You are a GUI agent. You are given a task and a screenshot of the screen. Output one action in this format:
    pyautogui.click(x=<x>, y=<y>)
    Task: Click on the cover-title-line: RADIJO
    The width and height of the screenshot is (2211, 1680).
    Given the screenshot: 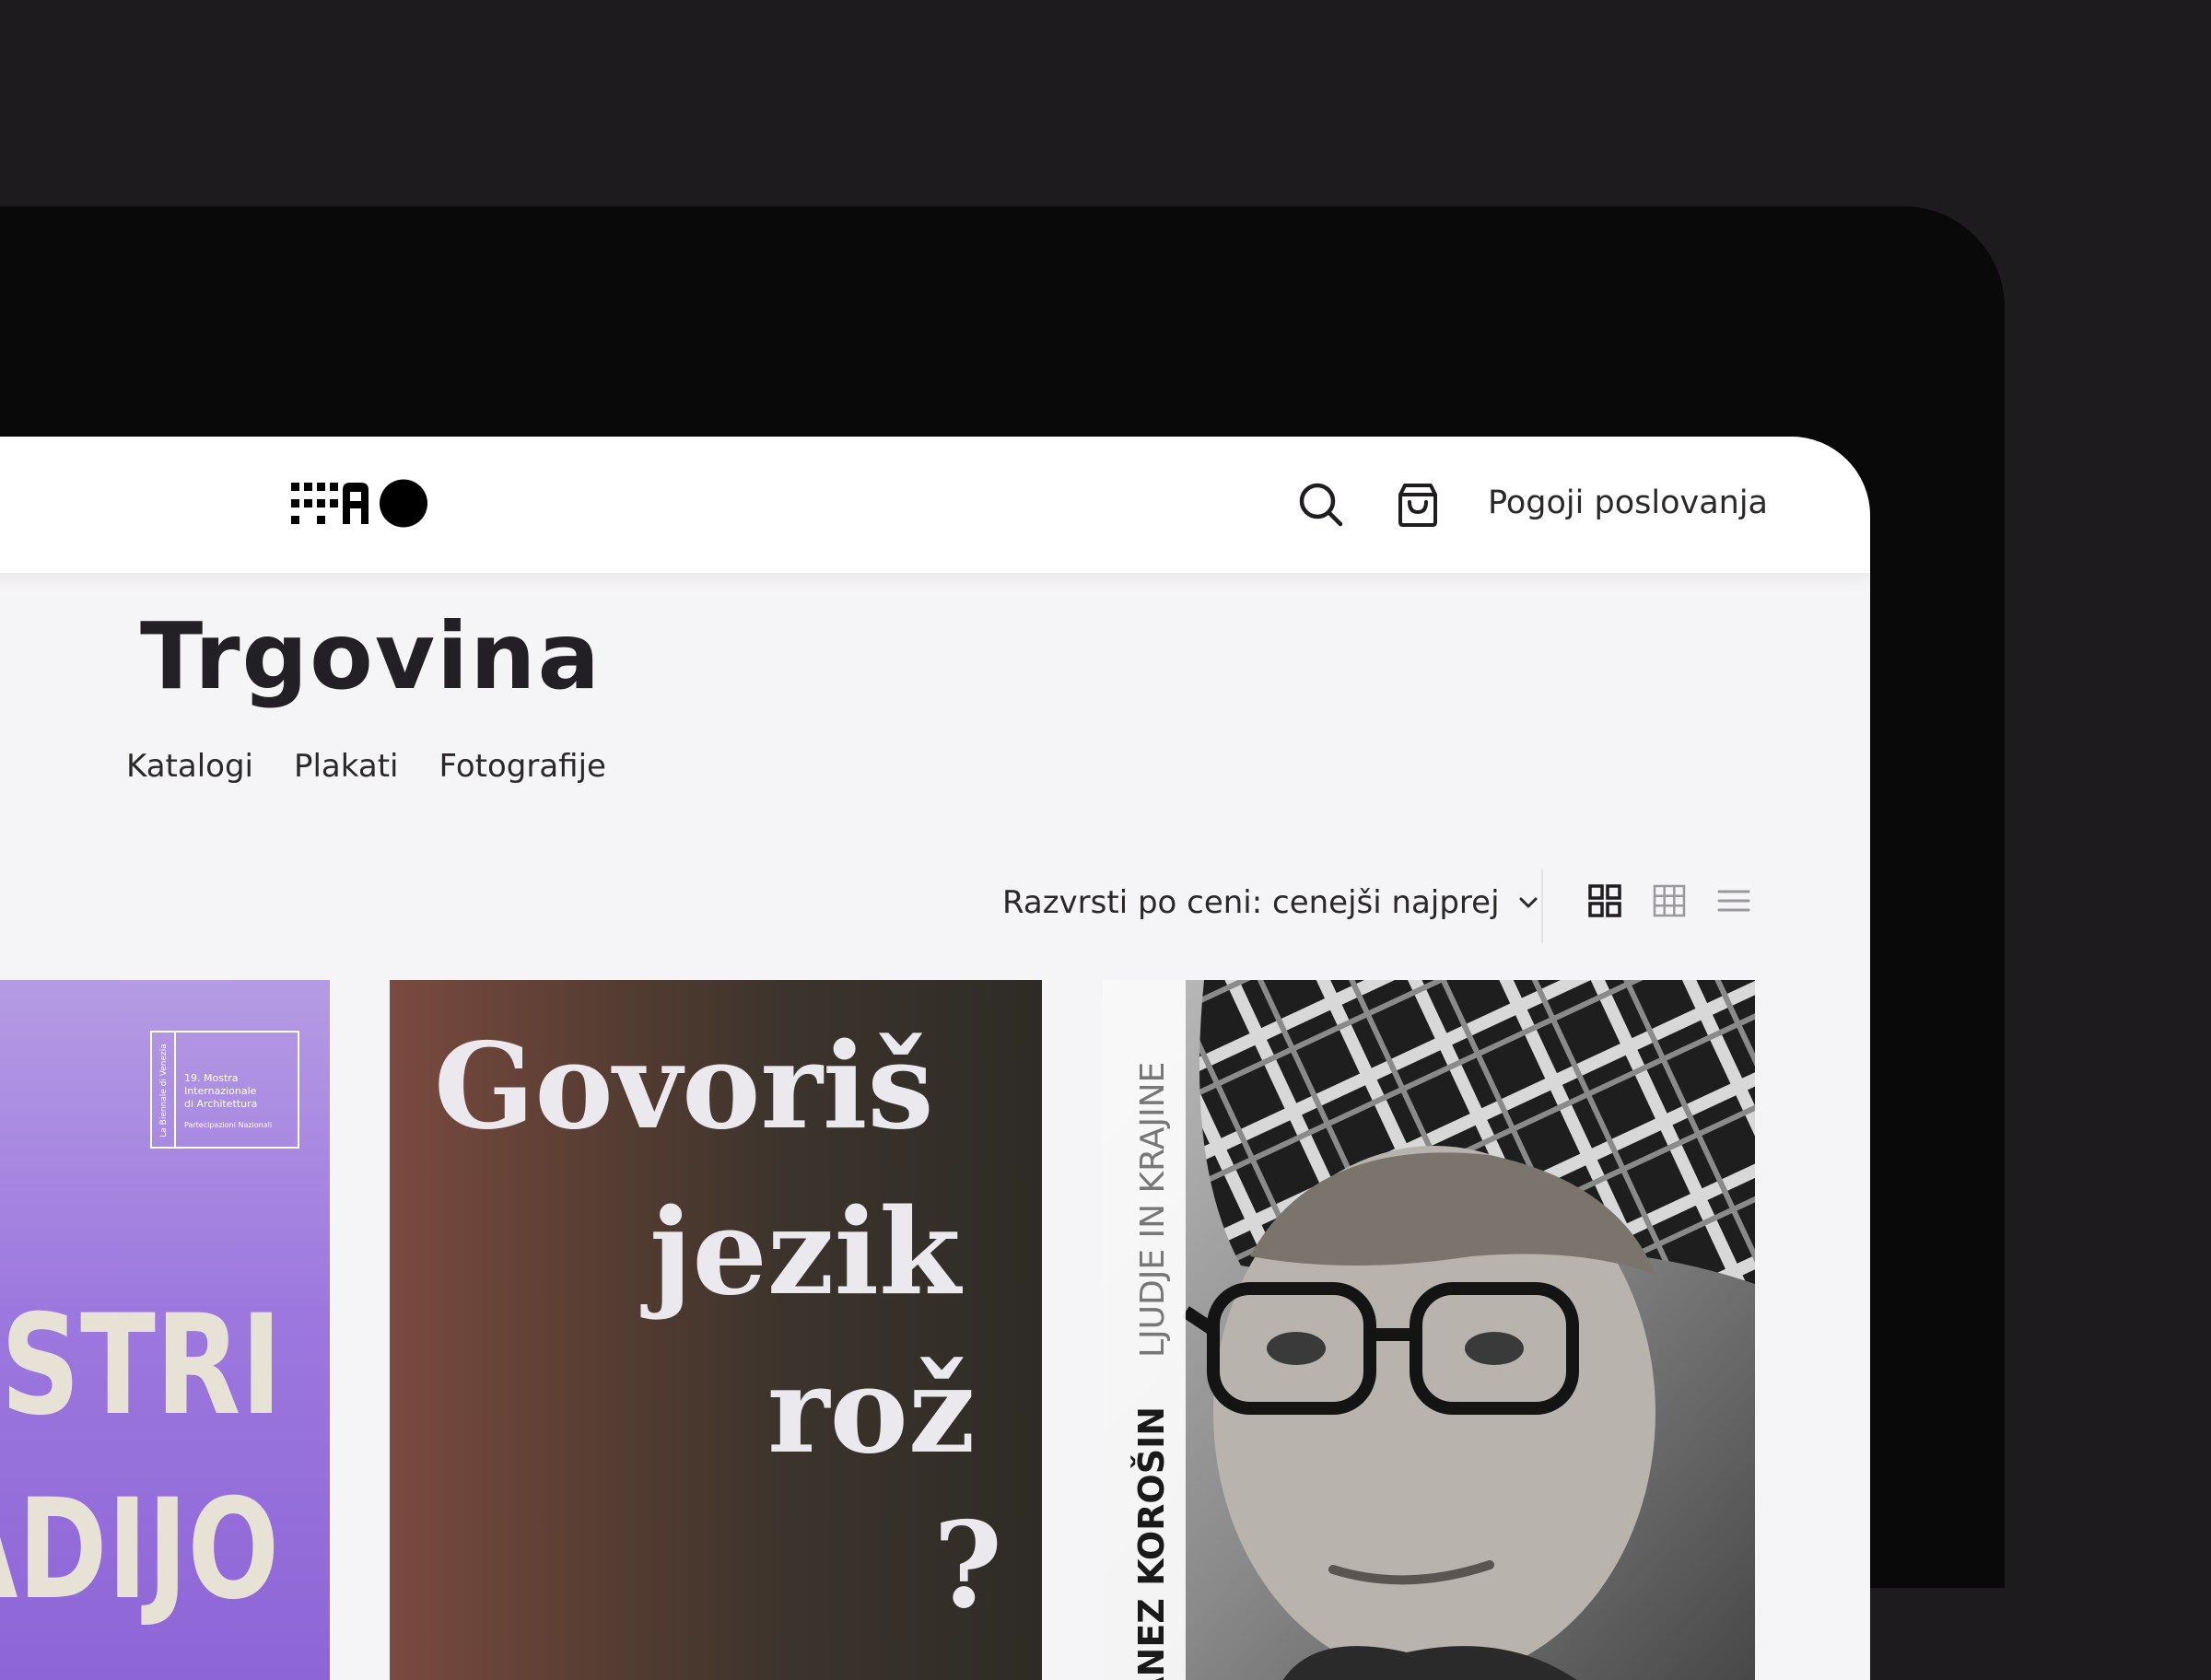 What is the action you would take?
    pyautogui.click(x=139, y=1549)
    